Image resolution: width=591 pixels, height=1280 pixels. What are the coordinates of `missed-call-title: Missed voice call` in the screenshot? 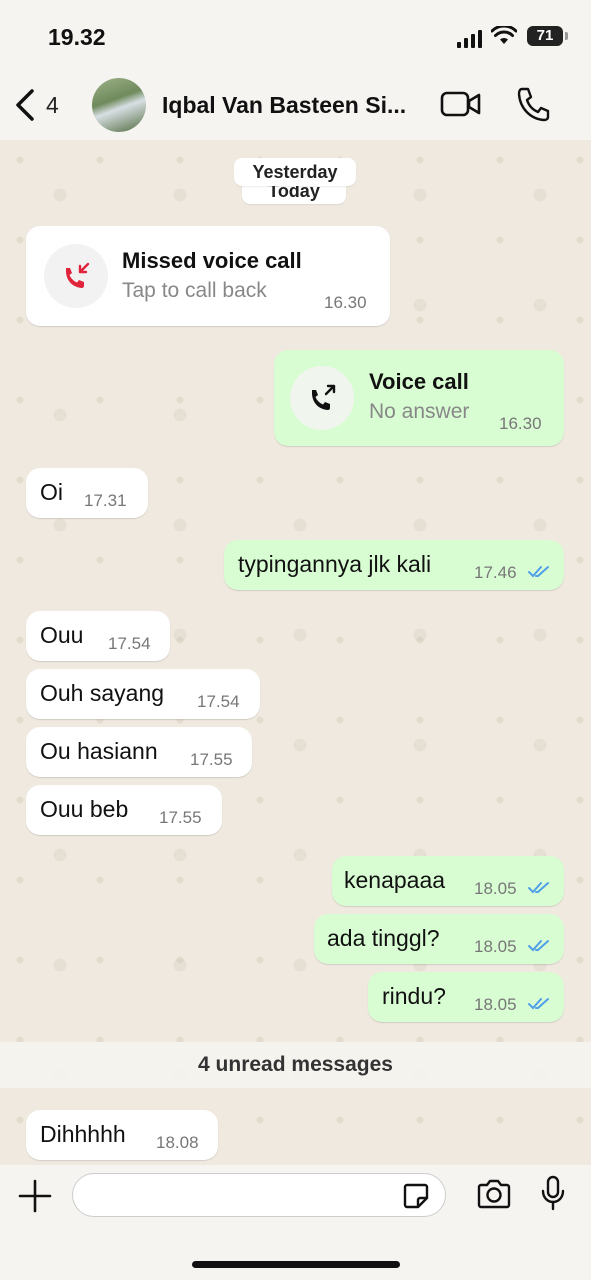 It's located at (212, 260).